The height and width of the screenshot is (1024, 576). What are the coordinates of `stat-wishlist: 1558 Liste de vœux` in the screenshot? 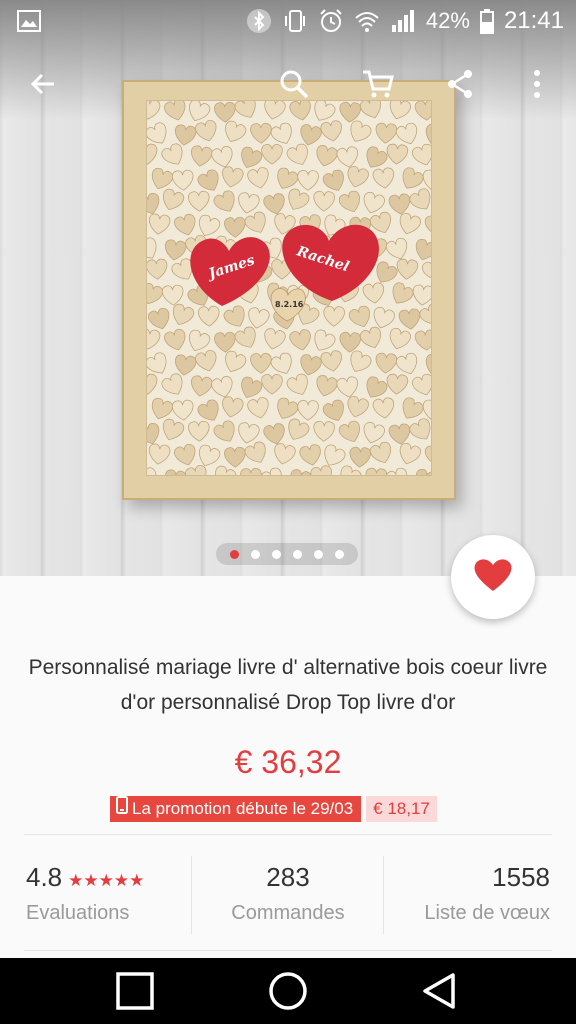 It's located at (480, 903).